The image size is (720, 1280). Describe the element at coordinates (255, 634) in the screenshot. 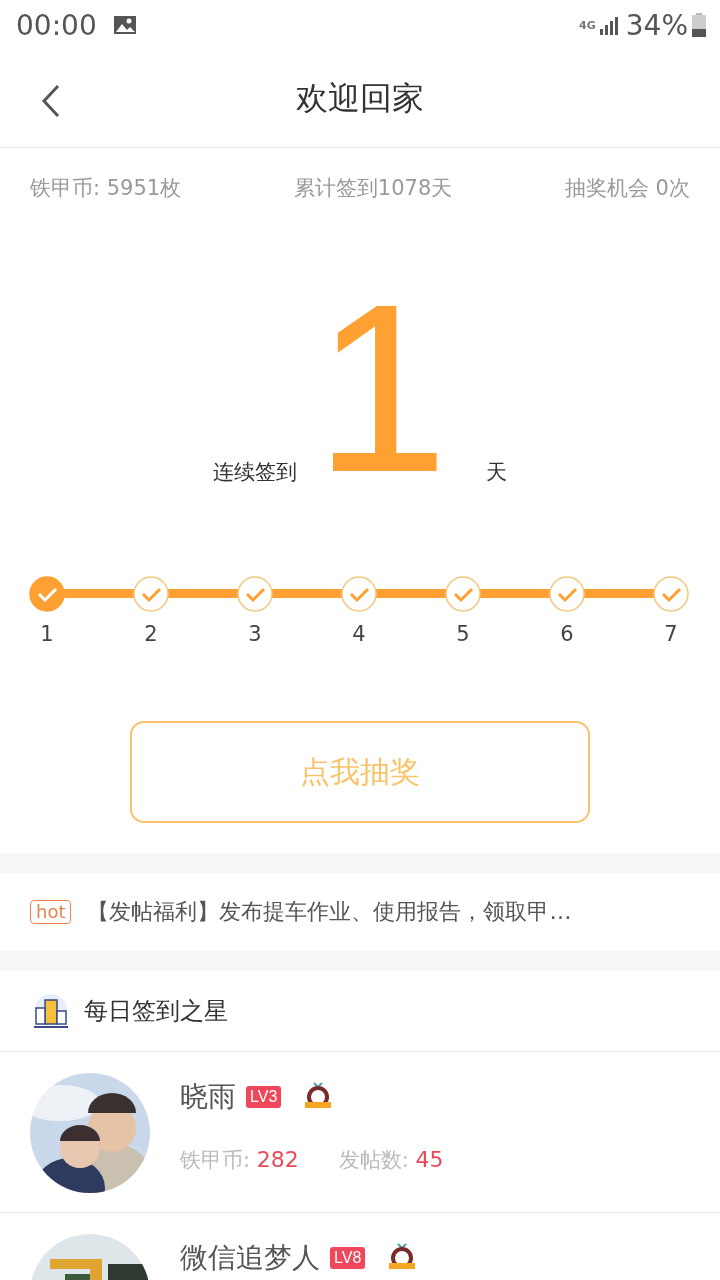

I see `day-number: 3` at that location.